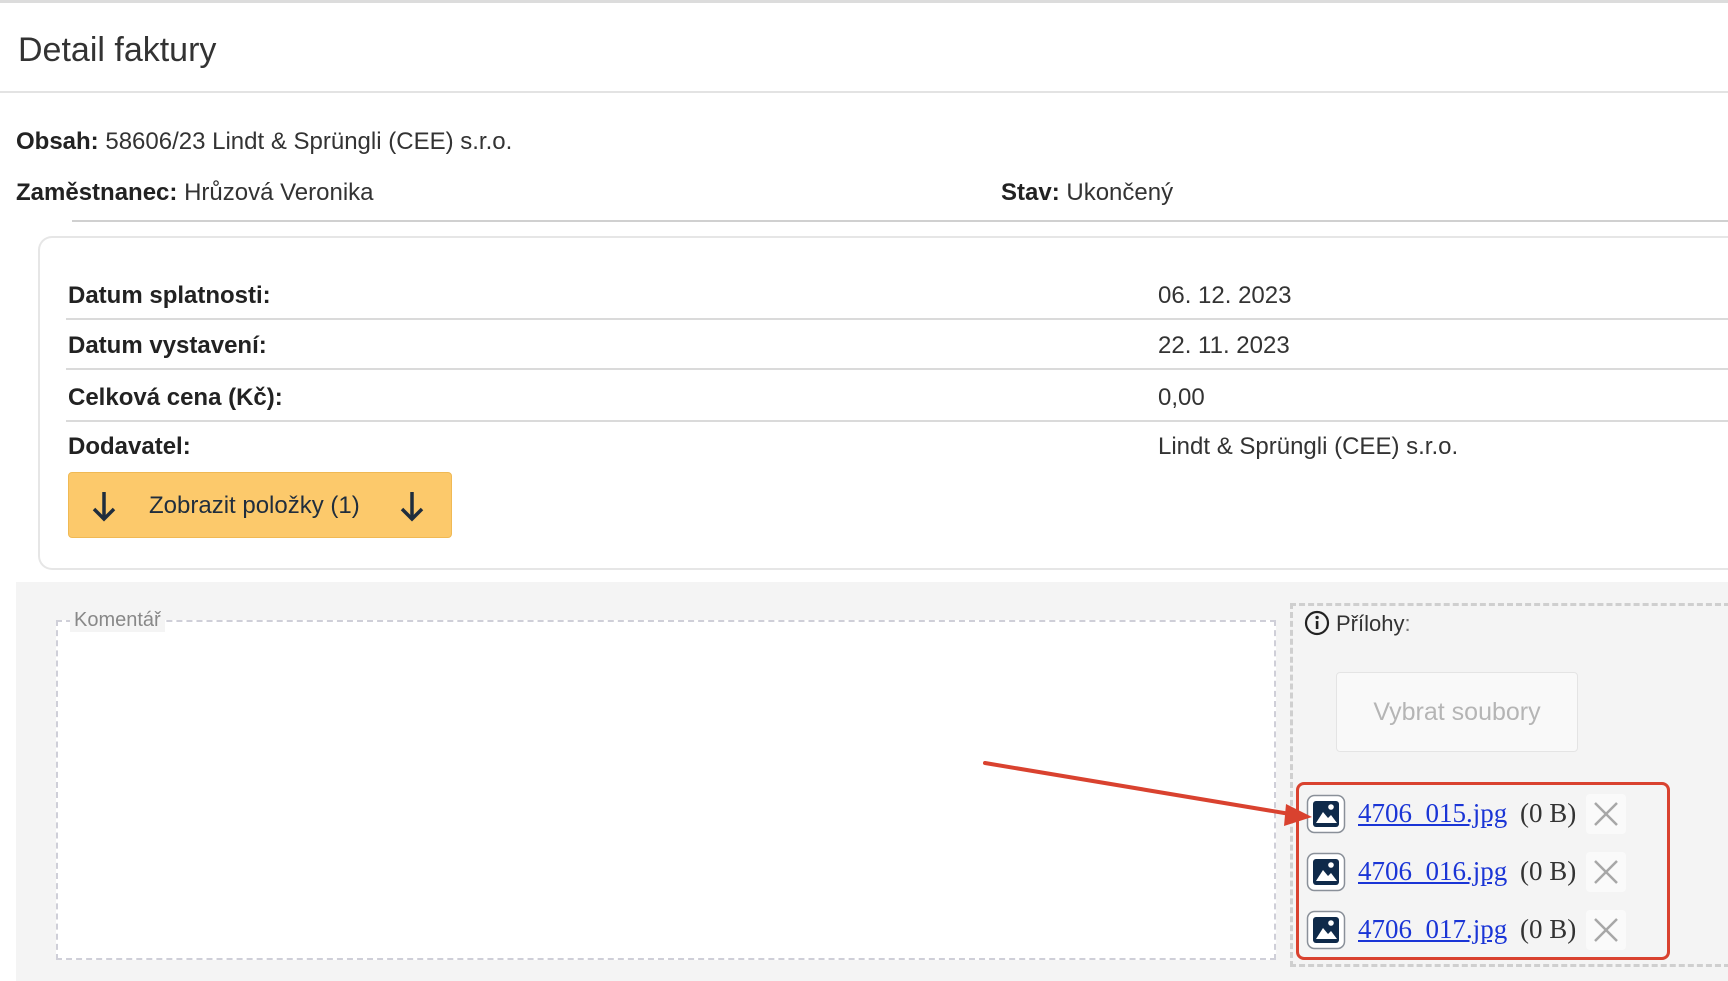 This screenshot has height=981, width=1728. Describe the element at coordinates (1432, 929) in the screenshot. I see `attachment-link: 4706_017.jpg` at that location.